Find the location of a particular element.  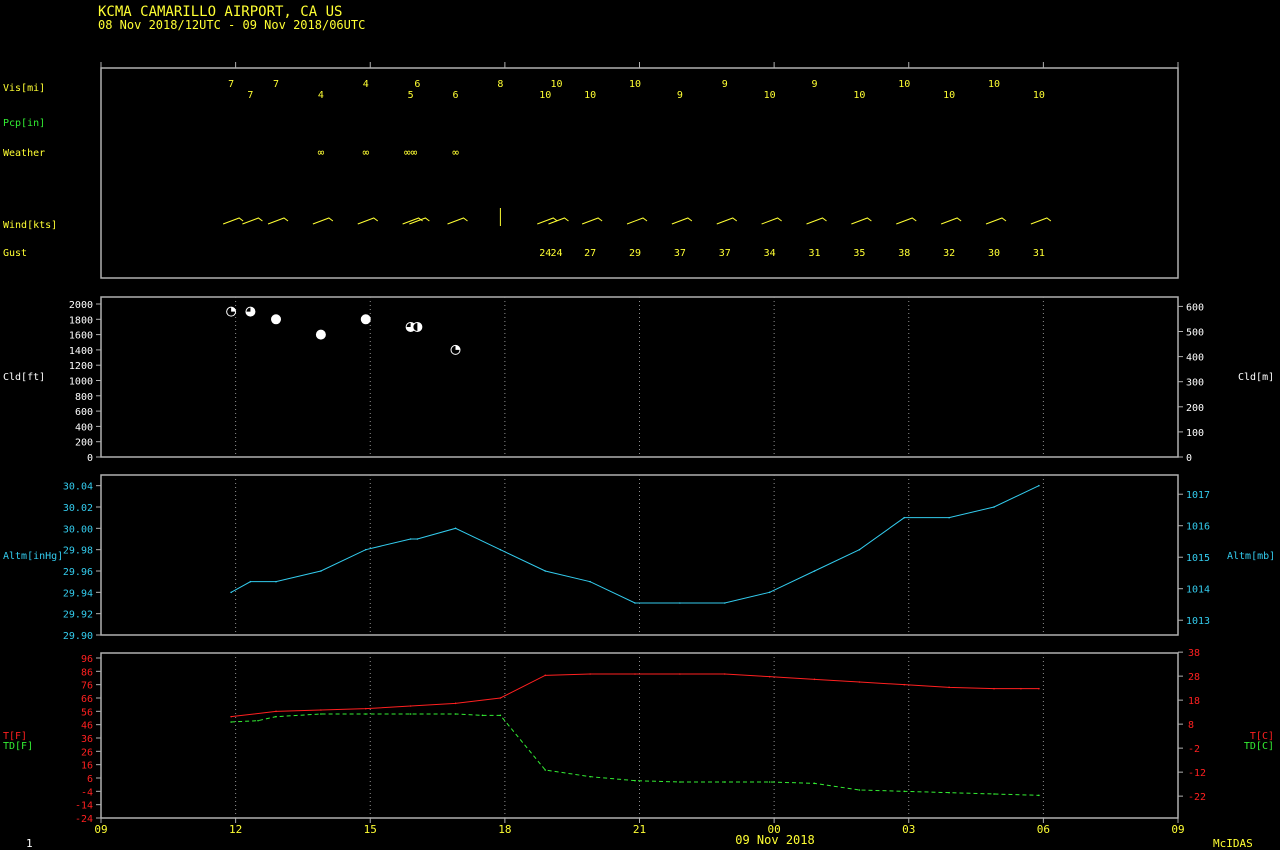

time-range: 08 Nov 2018/12UTC - 09 Nov 2018/06UTC is located at coordinates (231, 25).